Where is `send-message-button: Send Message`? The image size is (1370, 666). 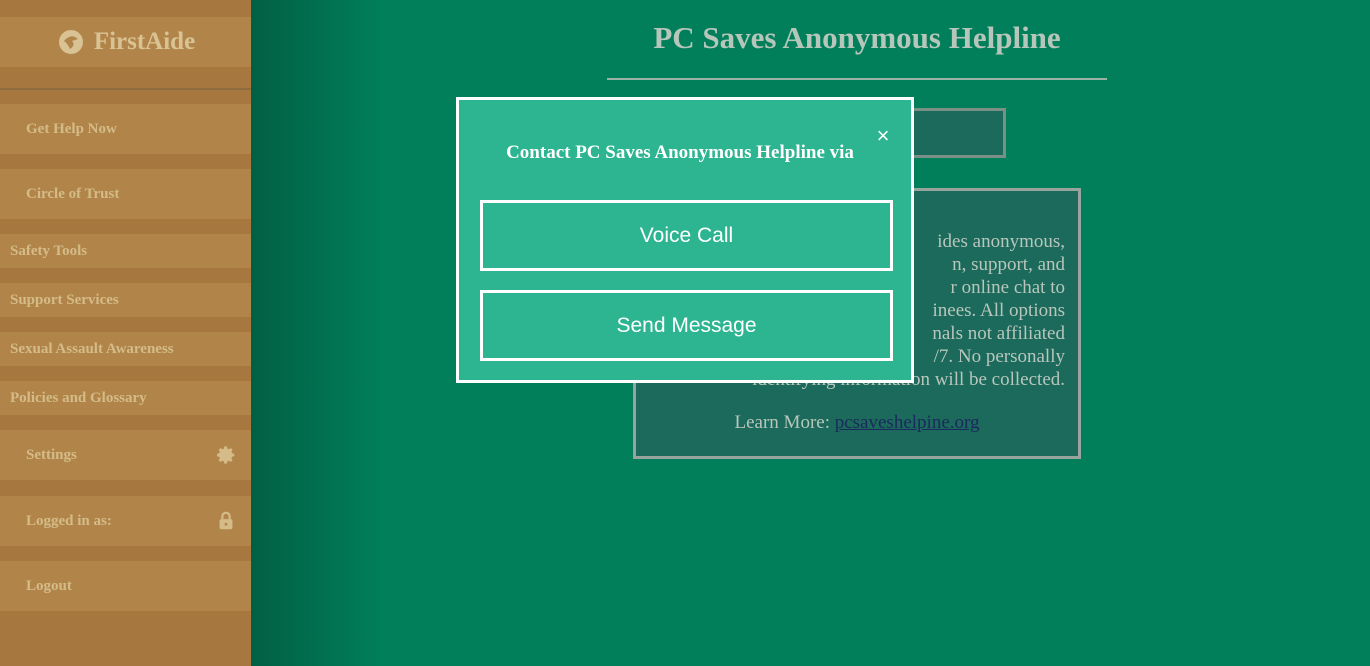 send-message-button: Send Message is located at coordinates (686, 325).